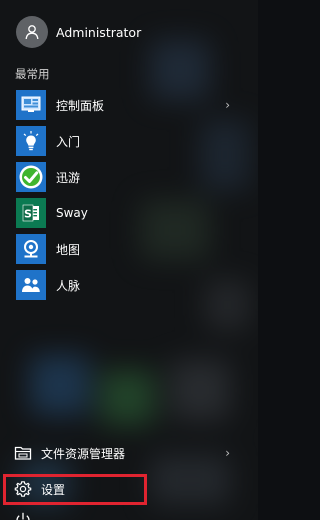  Describe the element at coordinates (129, 105) in the screenshot. I see `app-item-control-panel: 控制面板 ›` at that location.